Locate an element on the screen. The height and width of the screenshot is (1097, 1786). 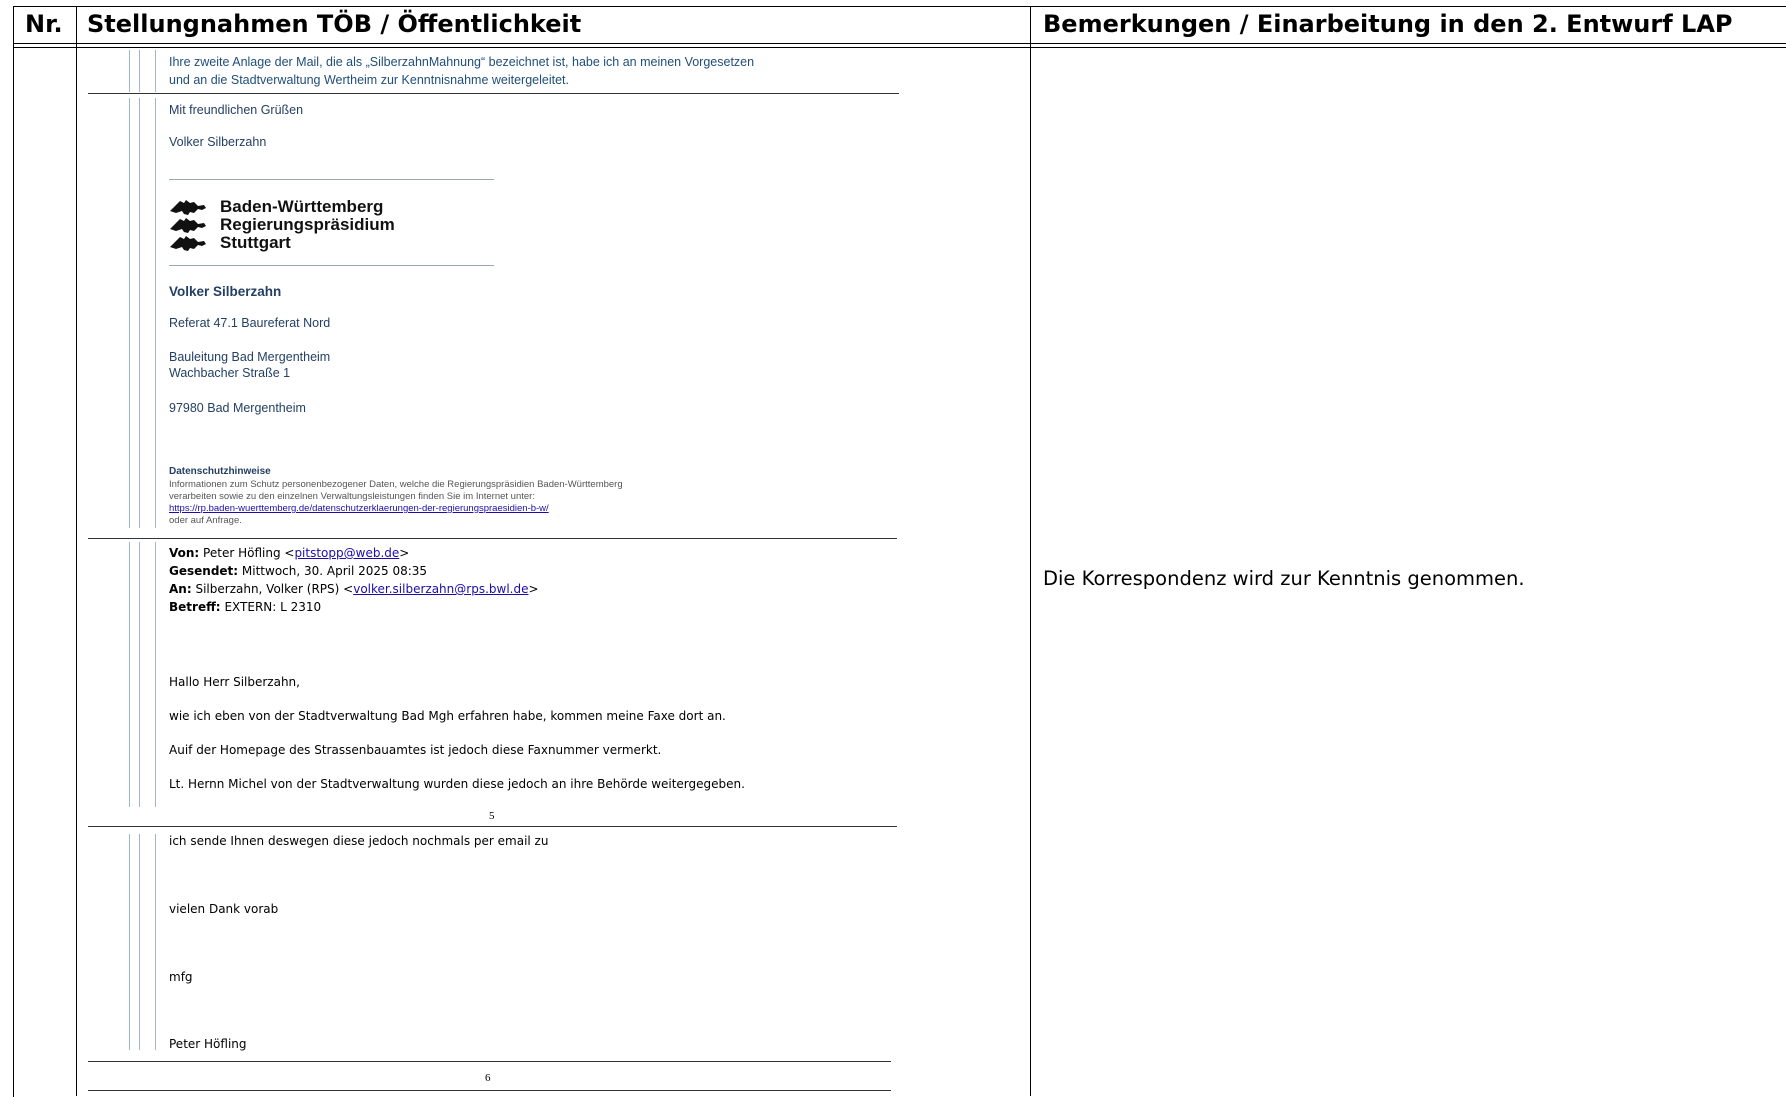
to-email-link: volker.silberzahn@rps.bwl.de is located at coordinates (440, 589).